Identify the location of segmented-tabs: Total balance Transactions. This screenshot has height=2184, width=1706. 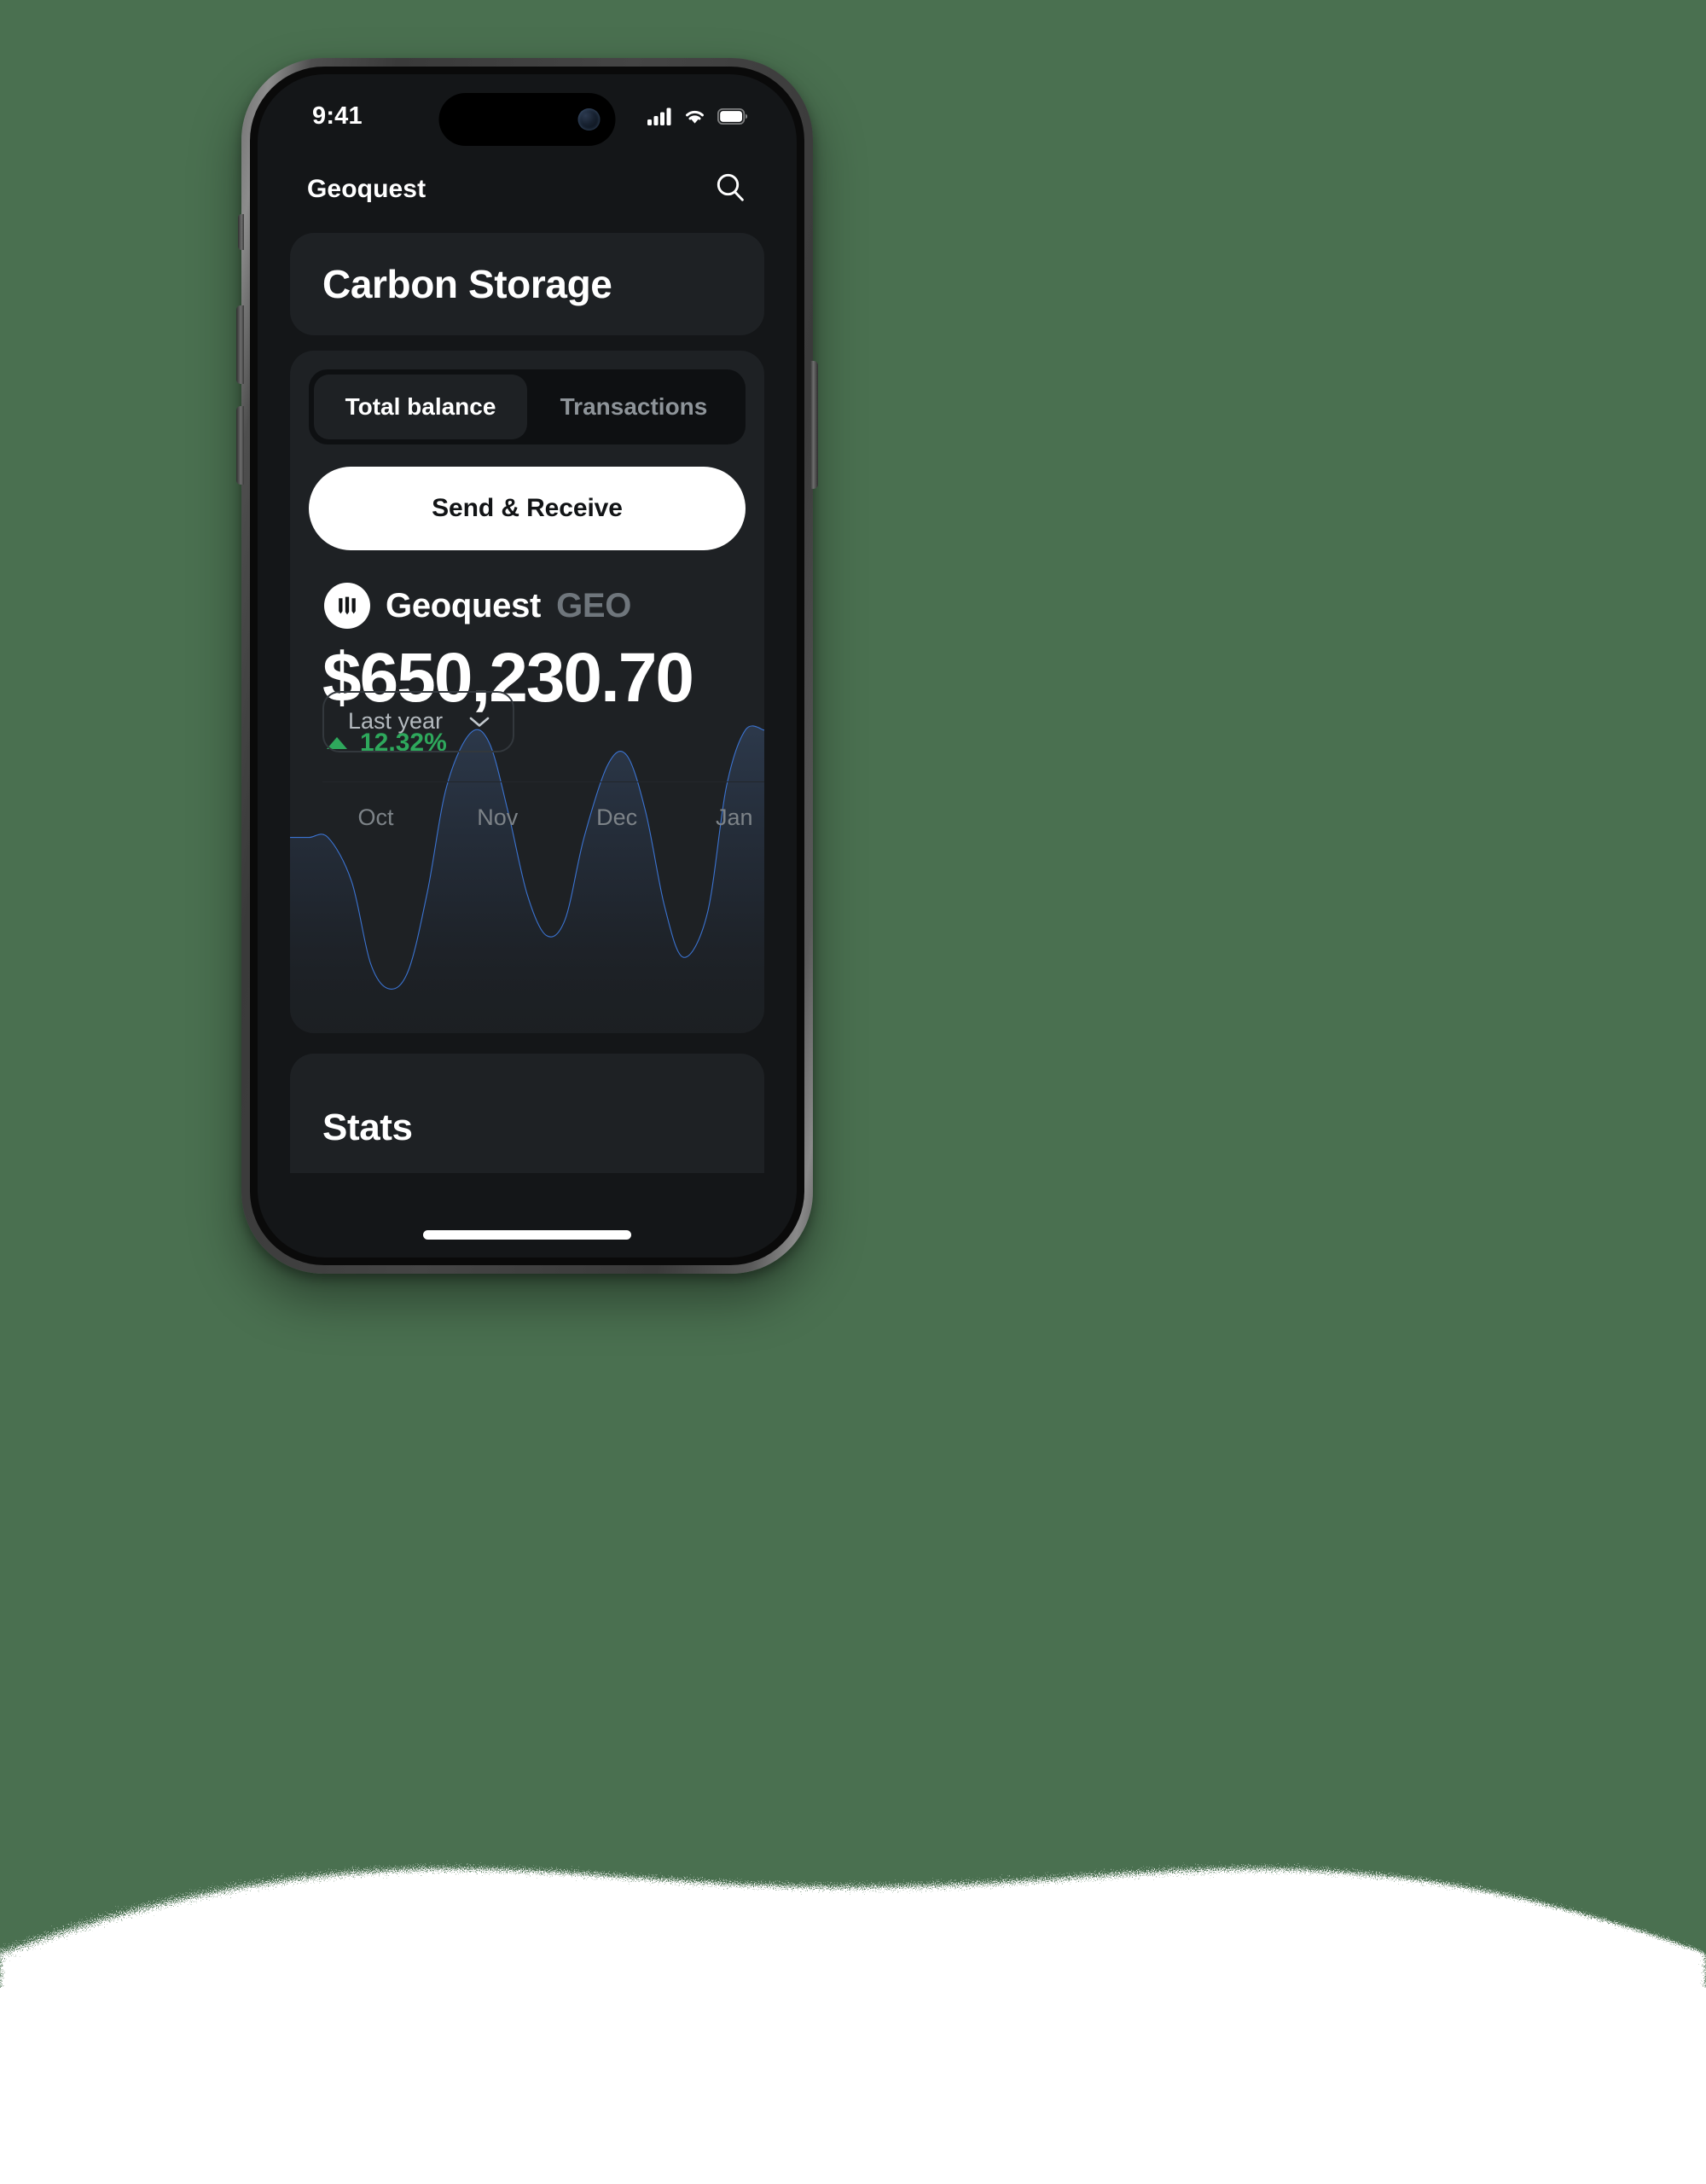
(527, 406).